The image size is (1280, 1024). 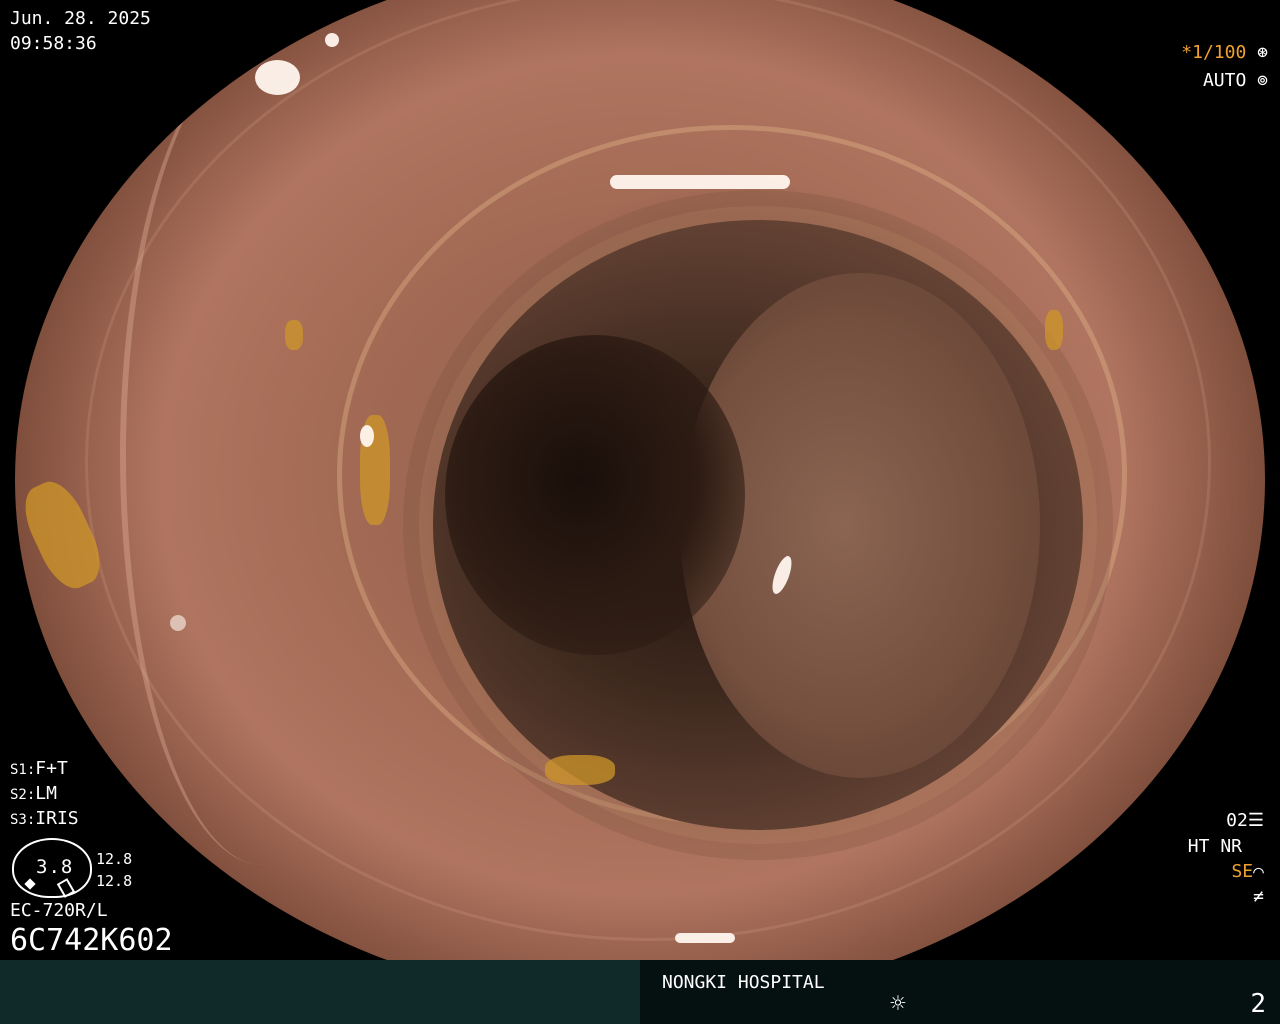 What do you see at coordinates (1258, 871) in the screenshot?
I see `ramp-icon: ⌒` at bounding box center [1258, 871].